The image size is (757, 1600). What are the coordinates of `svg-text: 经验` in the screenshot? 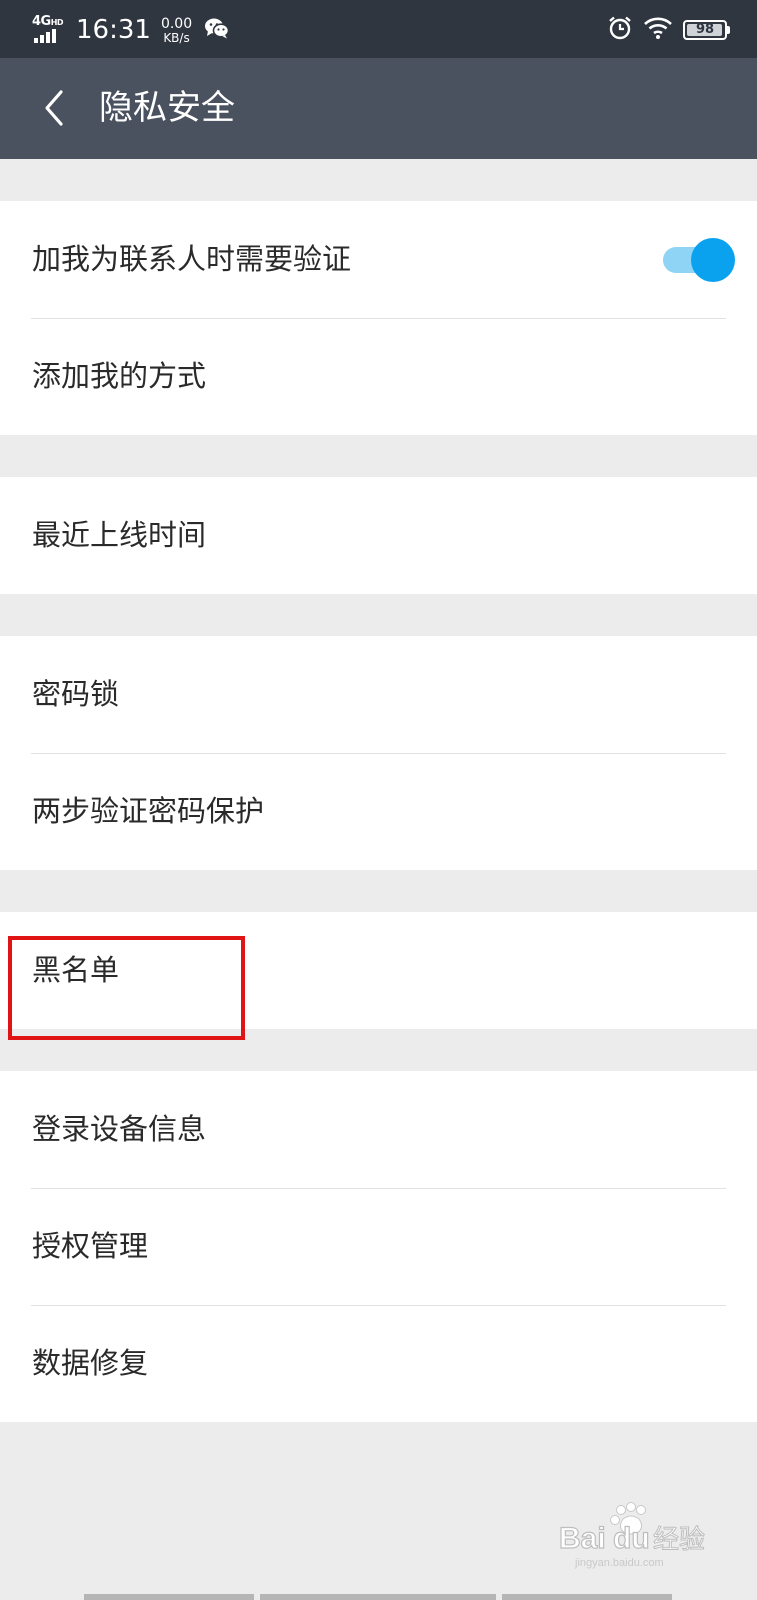 It's located at (679, 1540).